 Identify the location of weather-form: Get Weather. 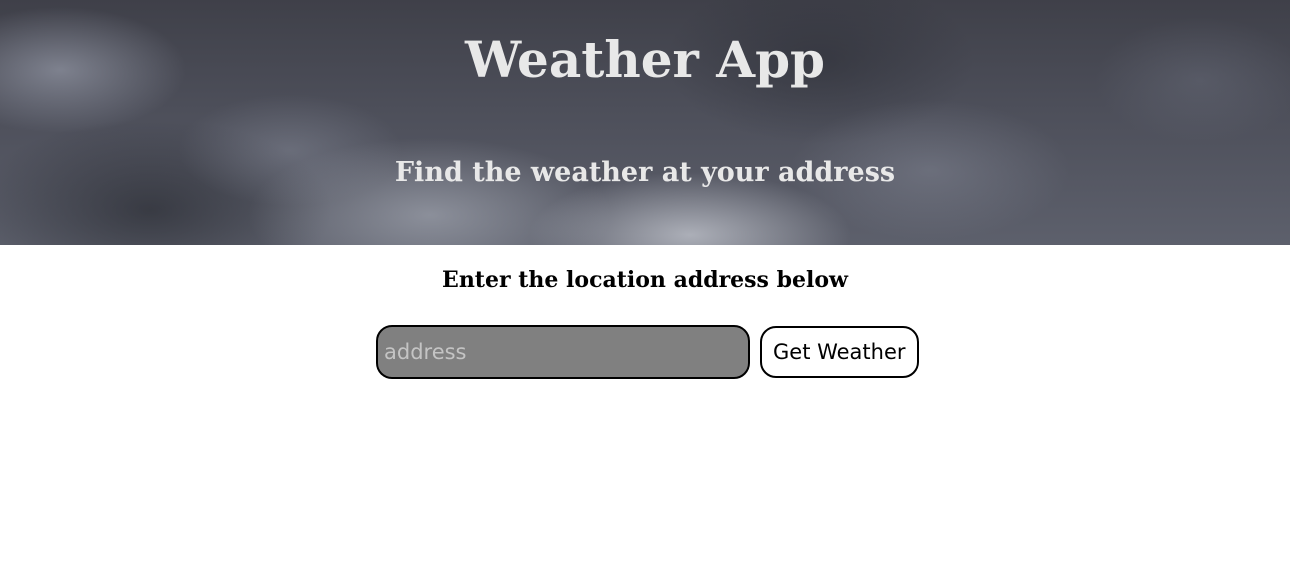
(647, 352).